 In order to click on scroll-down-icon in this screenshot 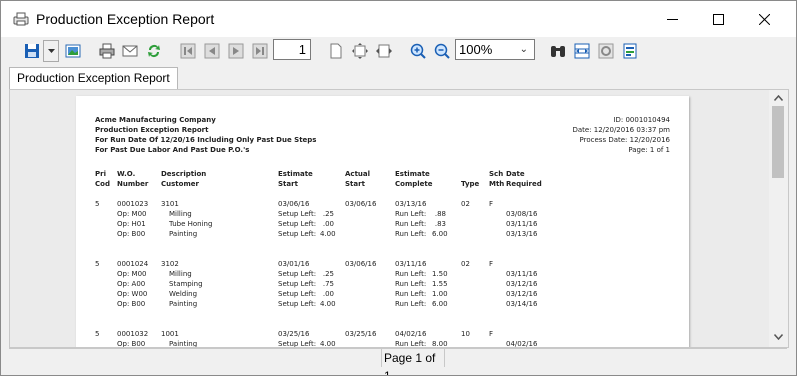, I will do `click(778, 337)`.